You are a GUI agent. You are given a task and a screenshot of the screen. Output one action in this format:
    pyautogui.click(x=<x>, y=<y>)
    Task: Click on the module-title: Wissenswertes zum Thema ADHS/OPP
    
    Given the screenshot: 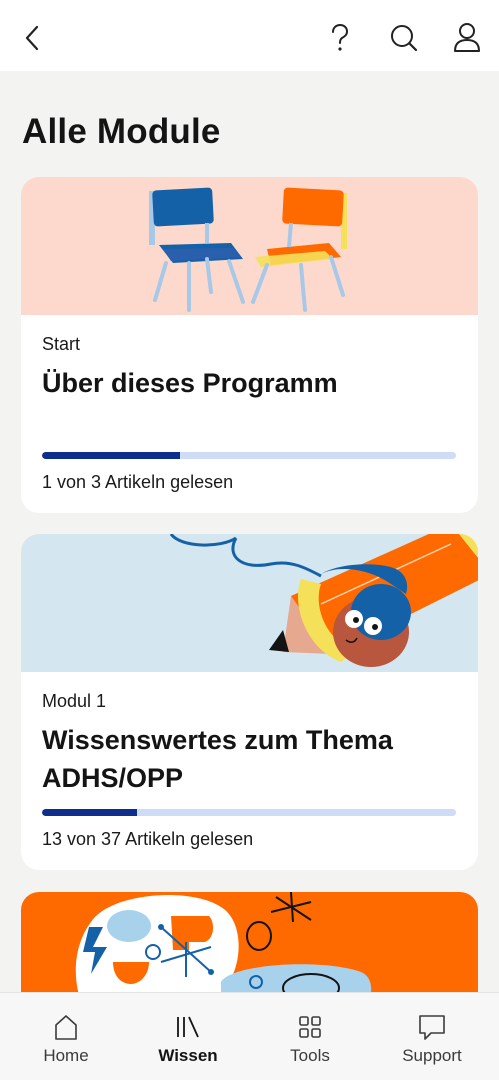 What is the action you would take?
    pyautogui.click(x=217, y=759)
    